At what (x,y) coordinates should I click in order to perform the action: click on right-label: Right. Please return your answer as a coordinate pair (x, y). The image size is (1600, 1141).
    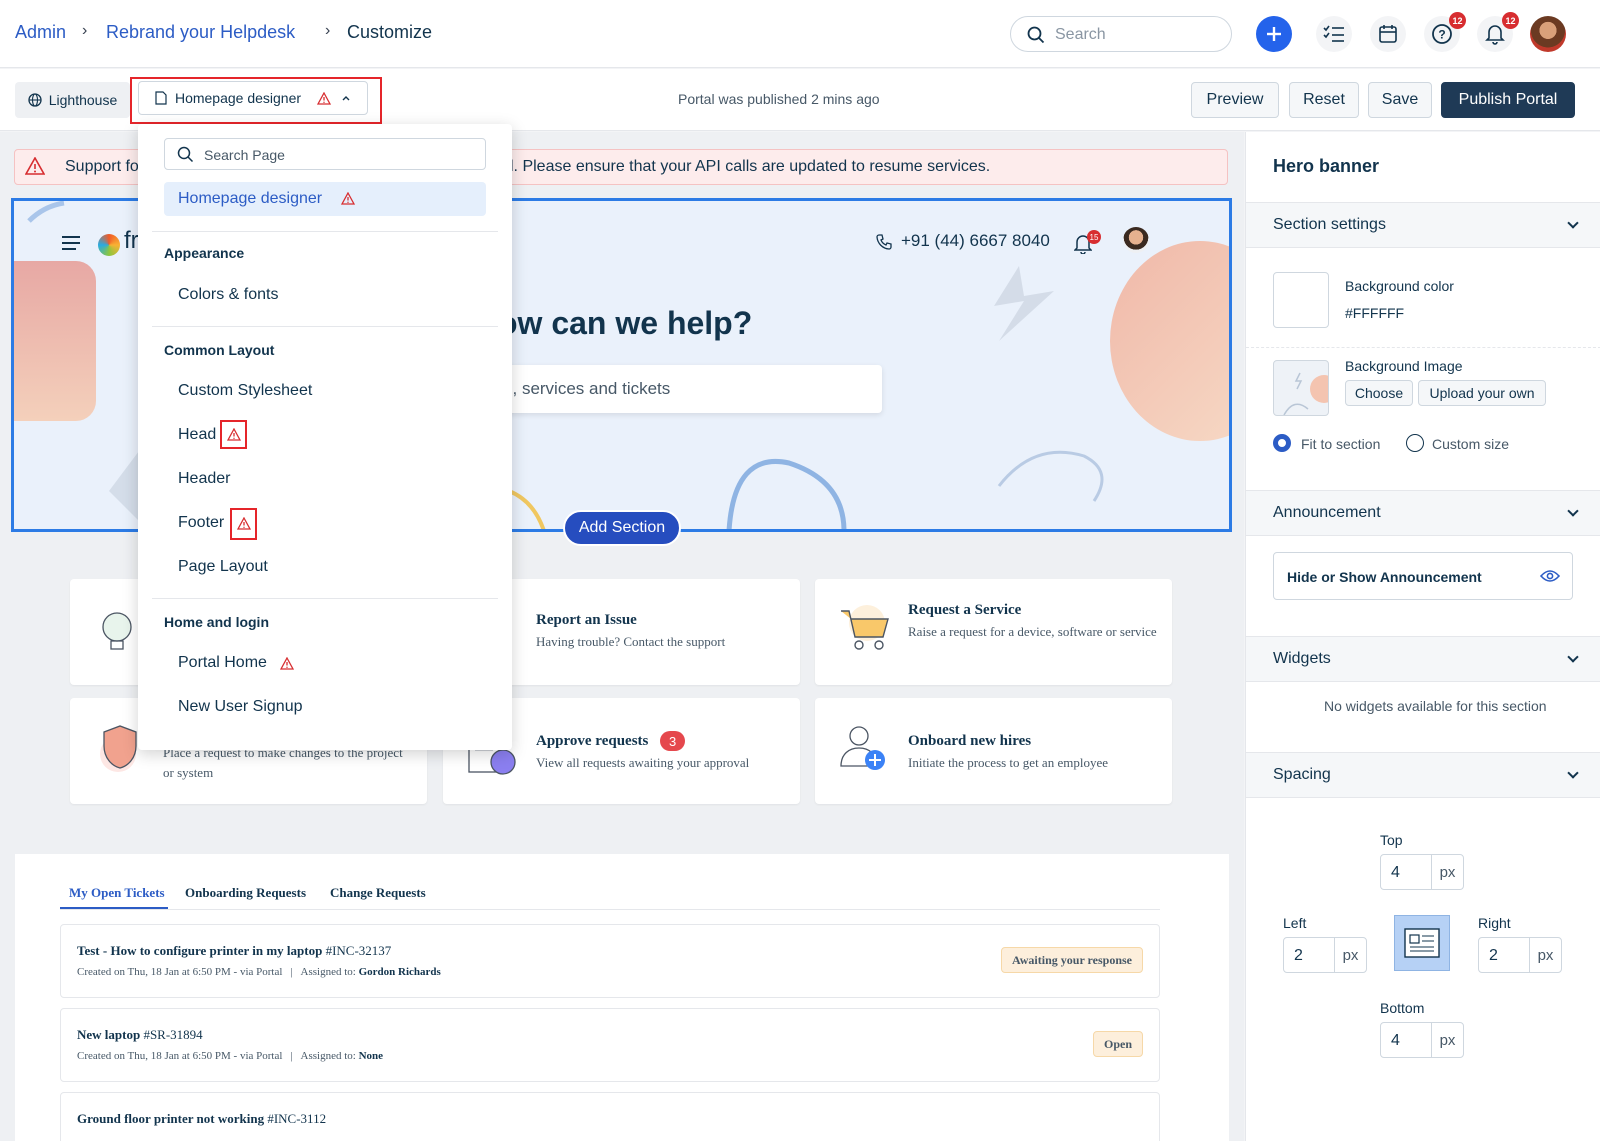
    Looking at the image, I should click on (1494, 923).